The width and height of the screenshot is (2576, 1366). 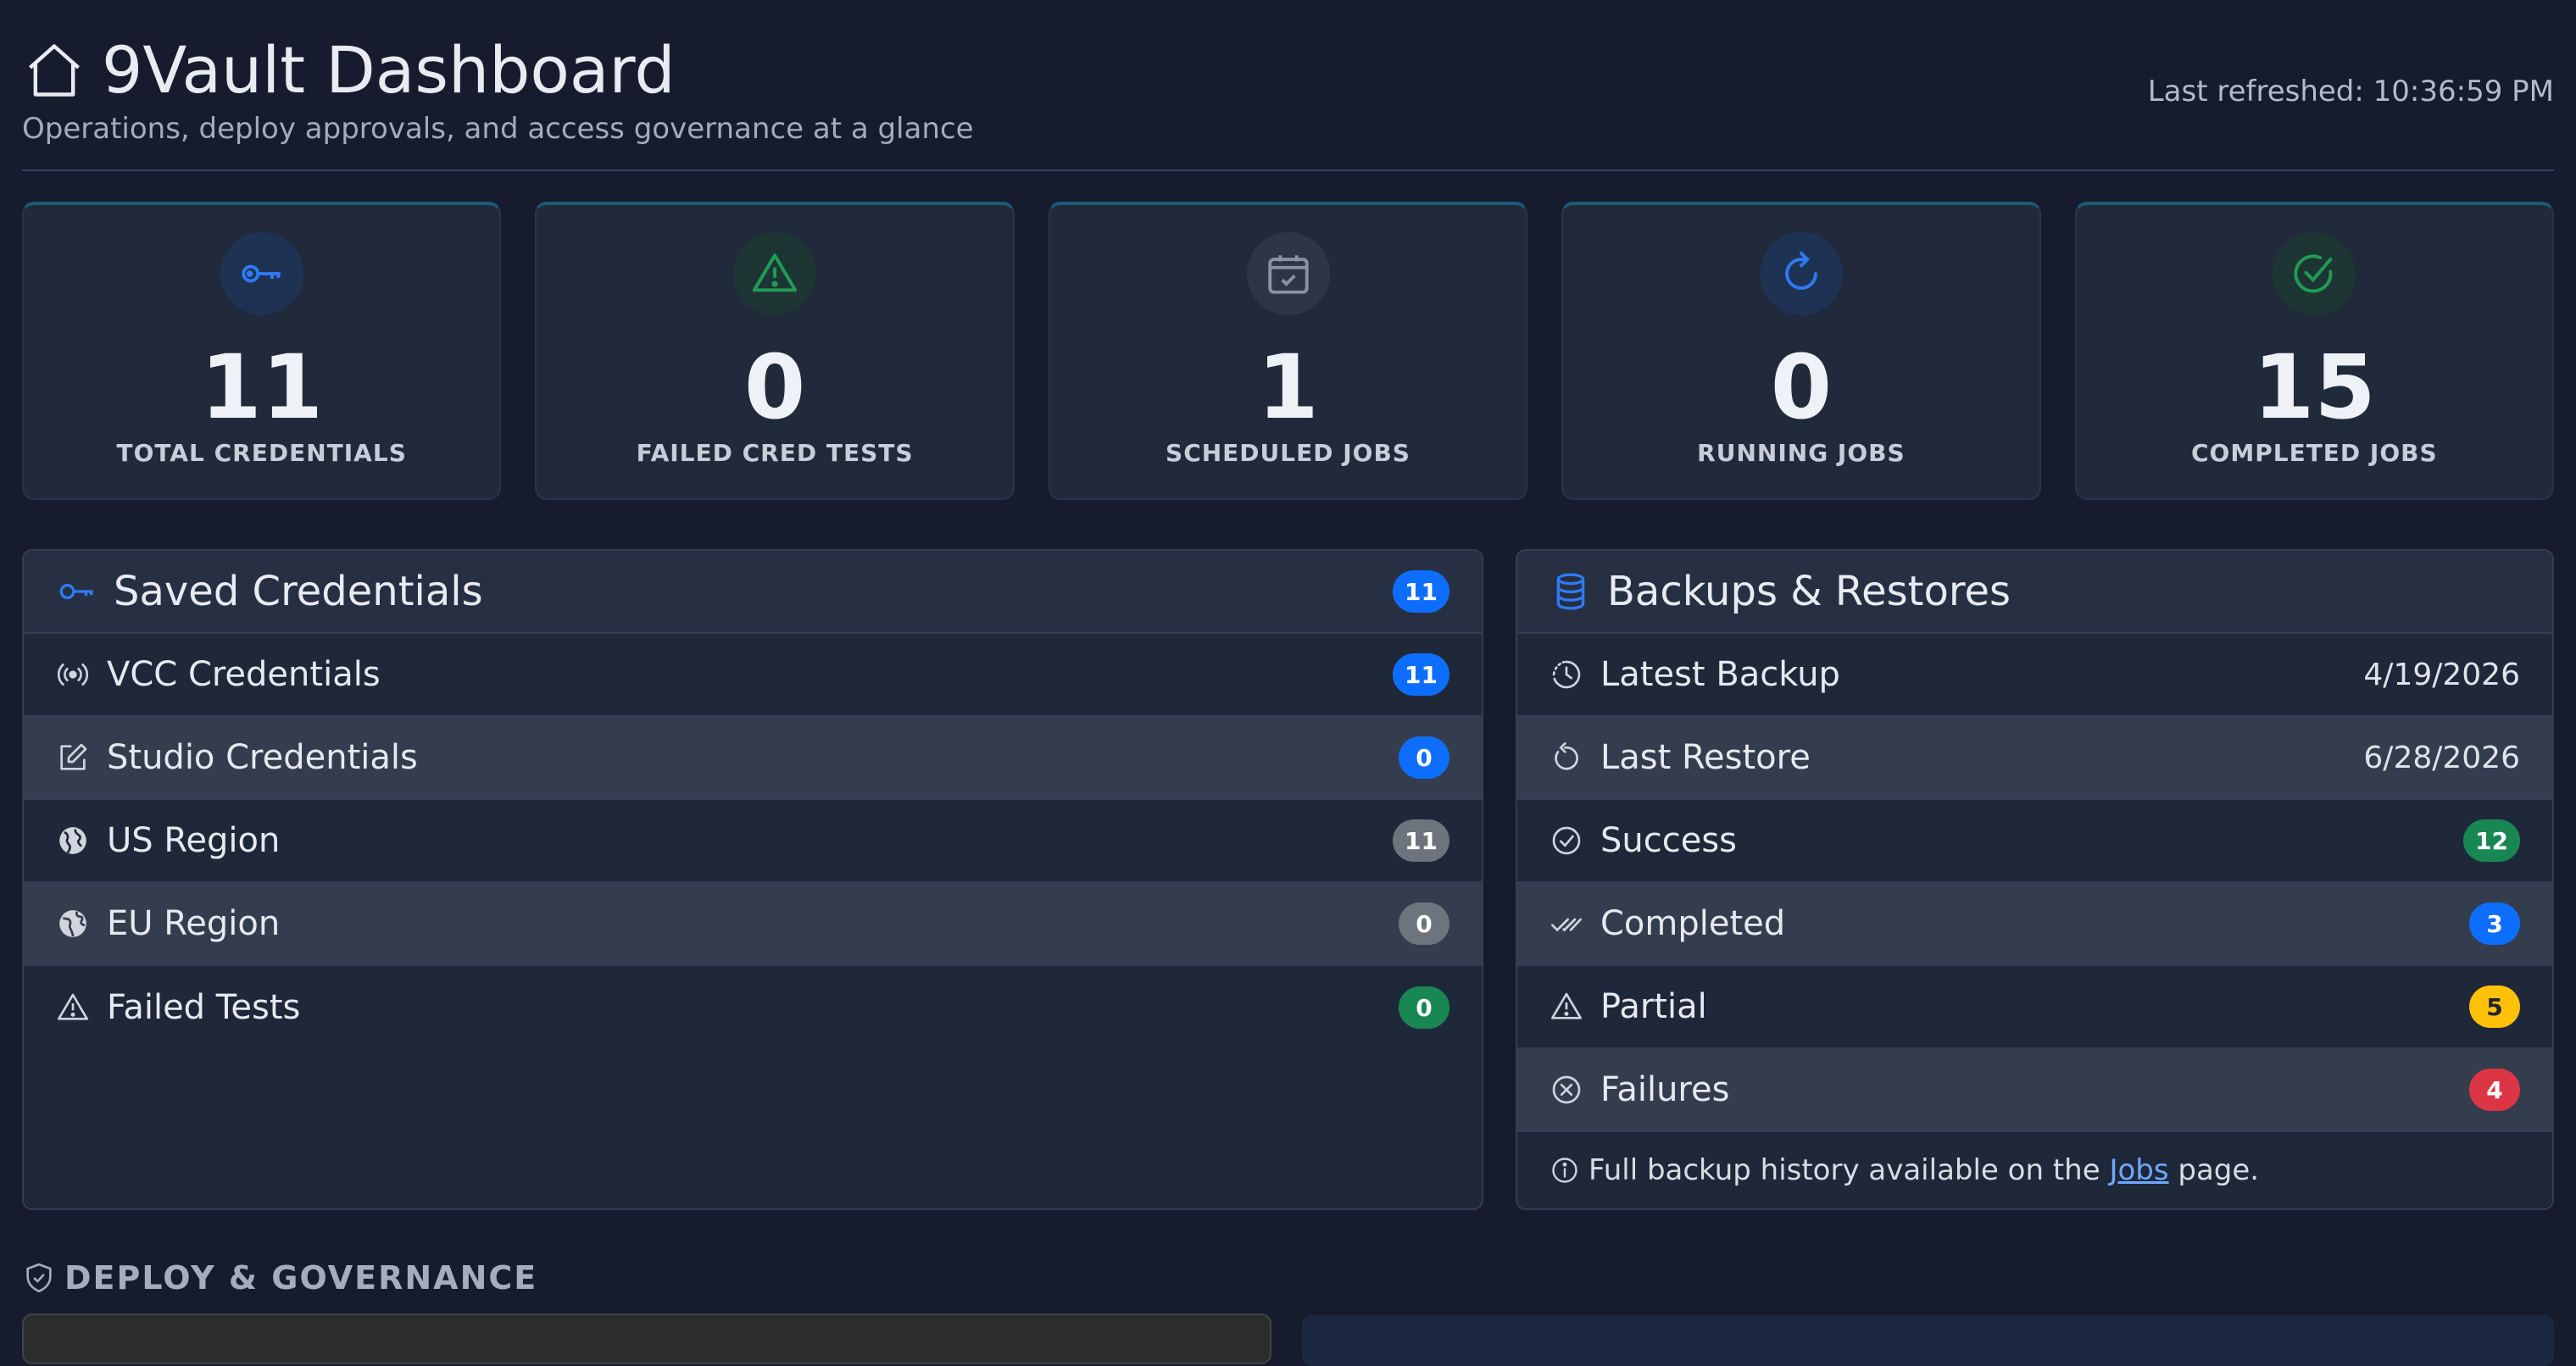 I want to click on credential-row-vcc: VCC Credentials 11, so click(x=753, y=675).